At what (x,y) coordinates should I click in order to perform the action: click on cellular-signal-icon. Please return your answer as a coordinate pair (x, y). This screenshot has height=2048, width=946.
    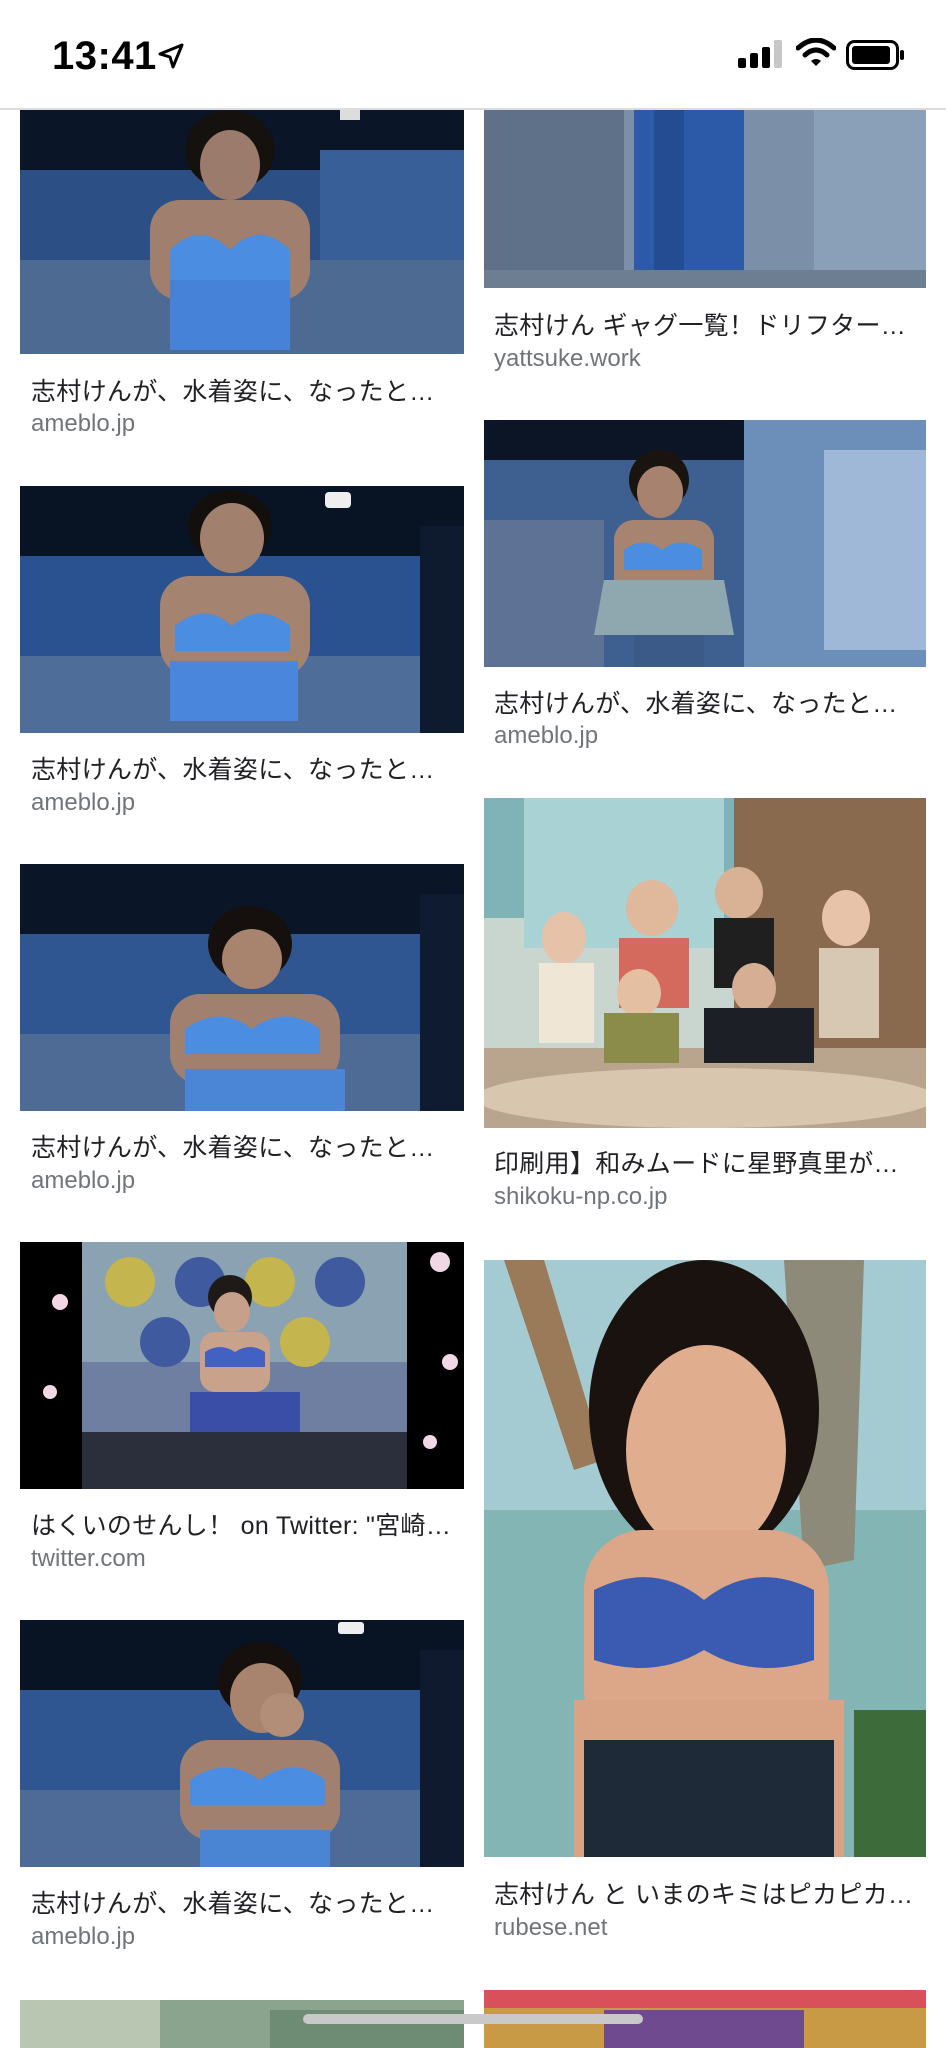
    Looking at the image, I should click on (761, 56).